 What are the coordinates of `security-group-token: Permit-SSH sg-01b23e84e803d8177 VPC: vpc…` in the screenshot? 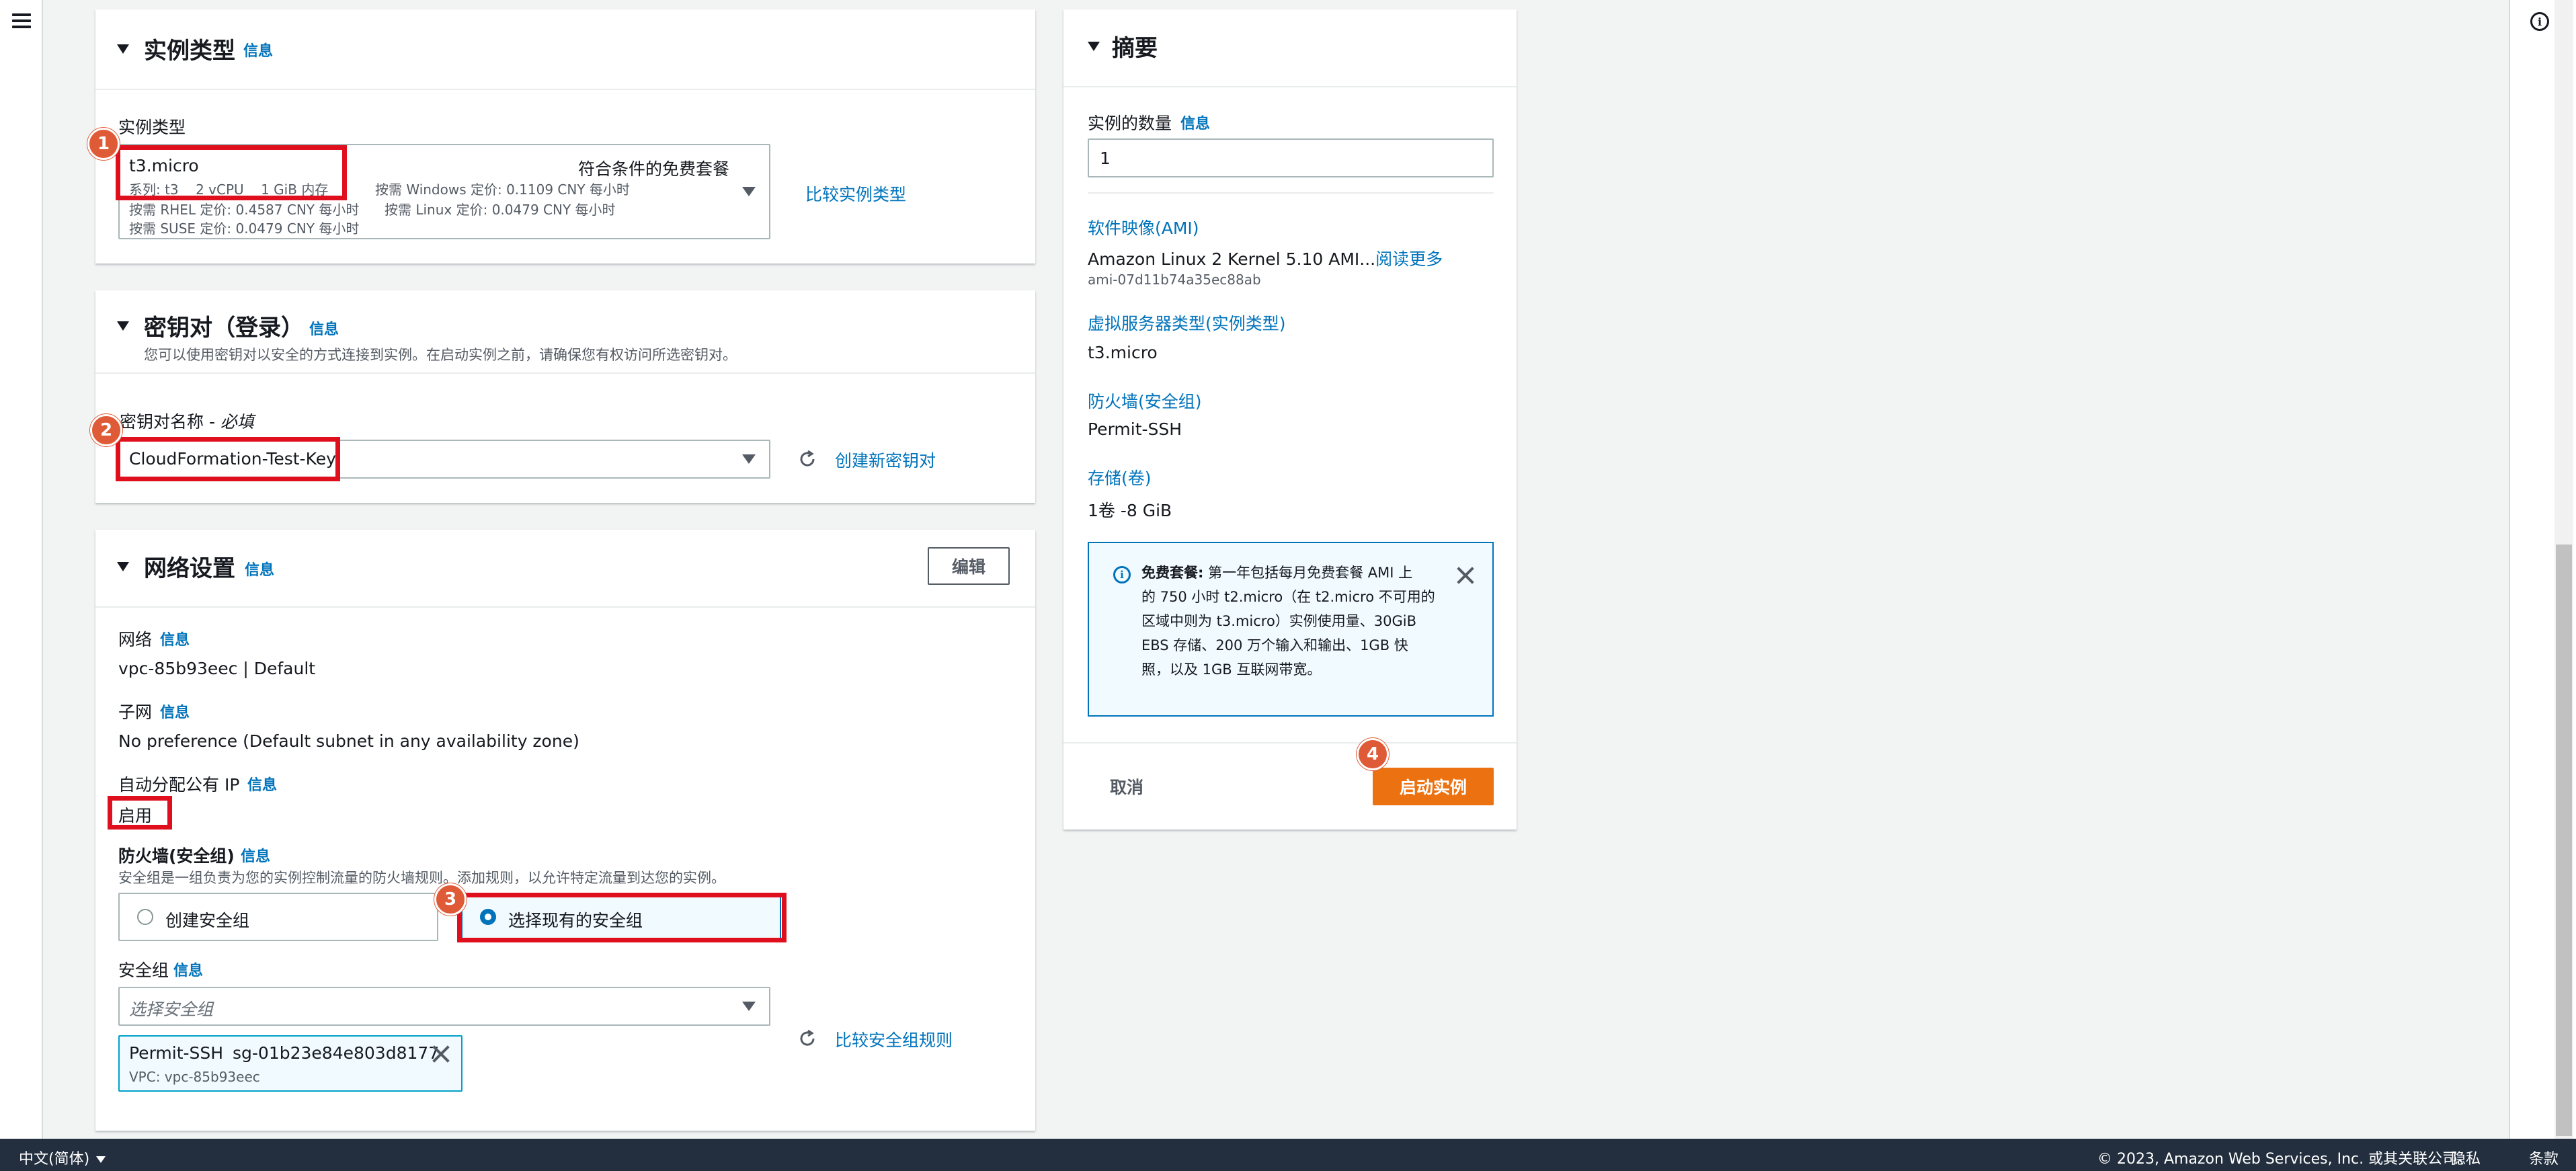 It's located at (290, 1063).